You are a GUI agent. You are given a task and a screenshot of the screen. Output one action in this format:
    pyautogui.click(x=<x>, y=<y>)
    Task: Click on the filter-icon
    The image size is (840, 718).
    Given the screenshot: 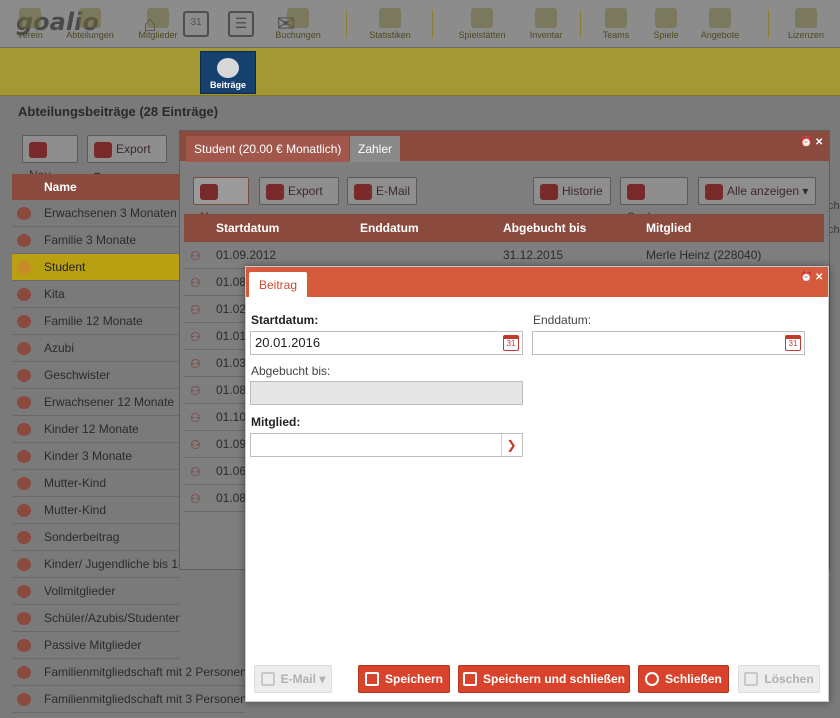 What is the action you would take?
    pyautogui.click(x=714, y=191)
    